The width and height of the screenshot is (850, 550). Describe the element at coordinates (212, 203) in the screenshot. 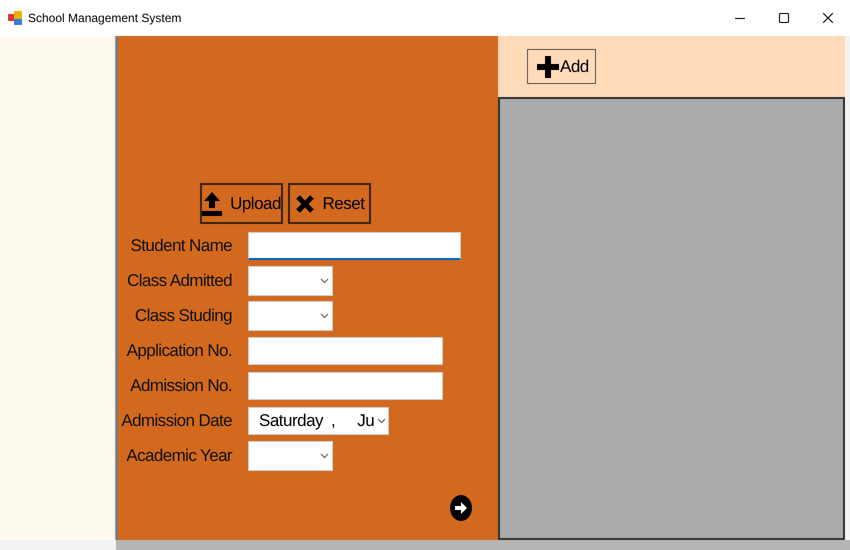

I see `upload-icon` at that location.